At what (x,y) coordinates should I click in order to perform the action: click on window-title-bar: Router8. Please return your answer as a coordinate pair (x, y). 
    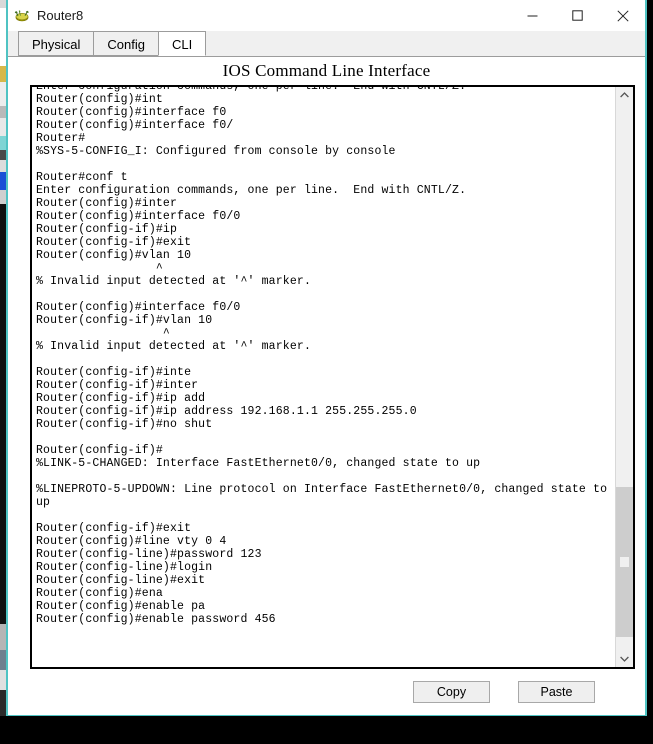
    Looking at the image, I should click on (326, 15).